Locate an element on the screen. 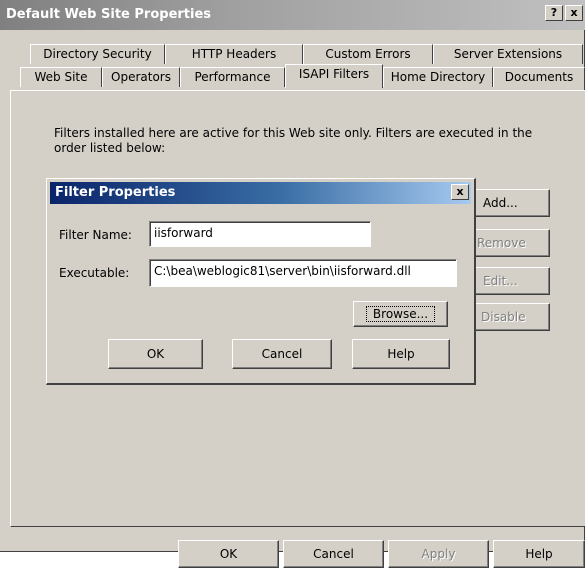  executable-label: Executable: is located at coordinates (94, 273).